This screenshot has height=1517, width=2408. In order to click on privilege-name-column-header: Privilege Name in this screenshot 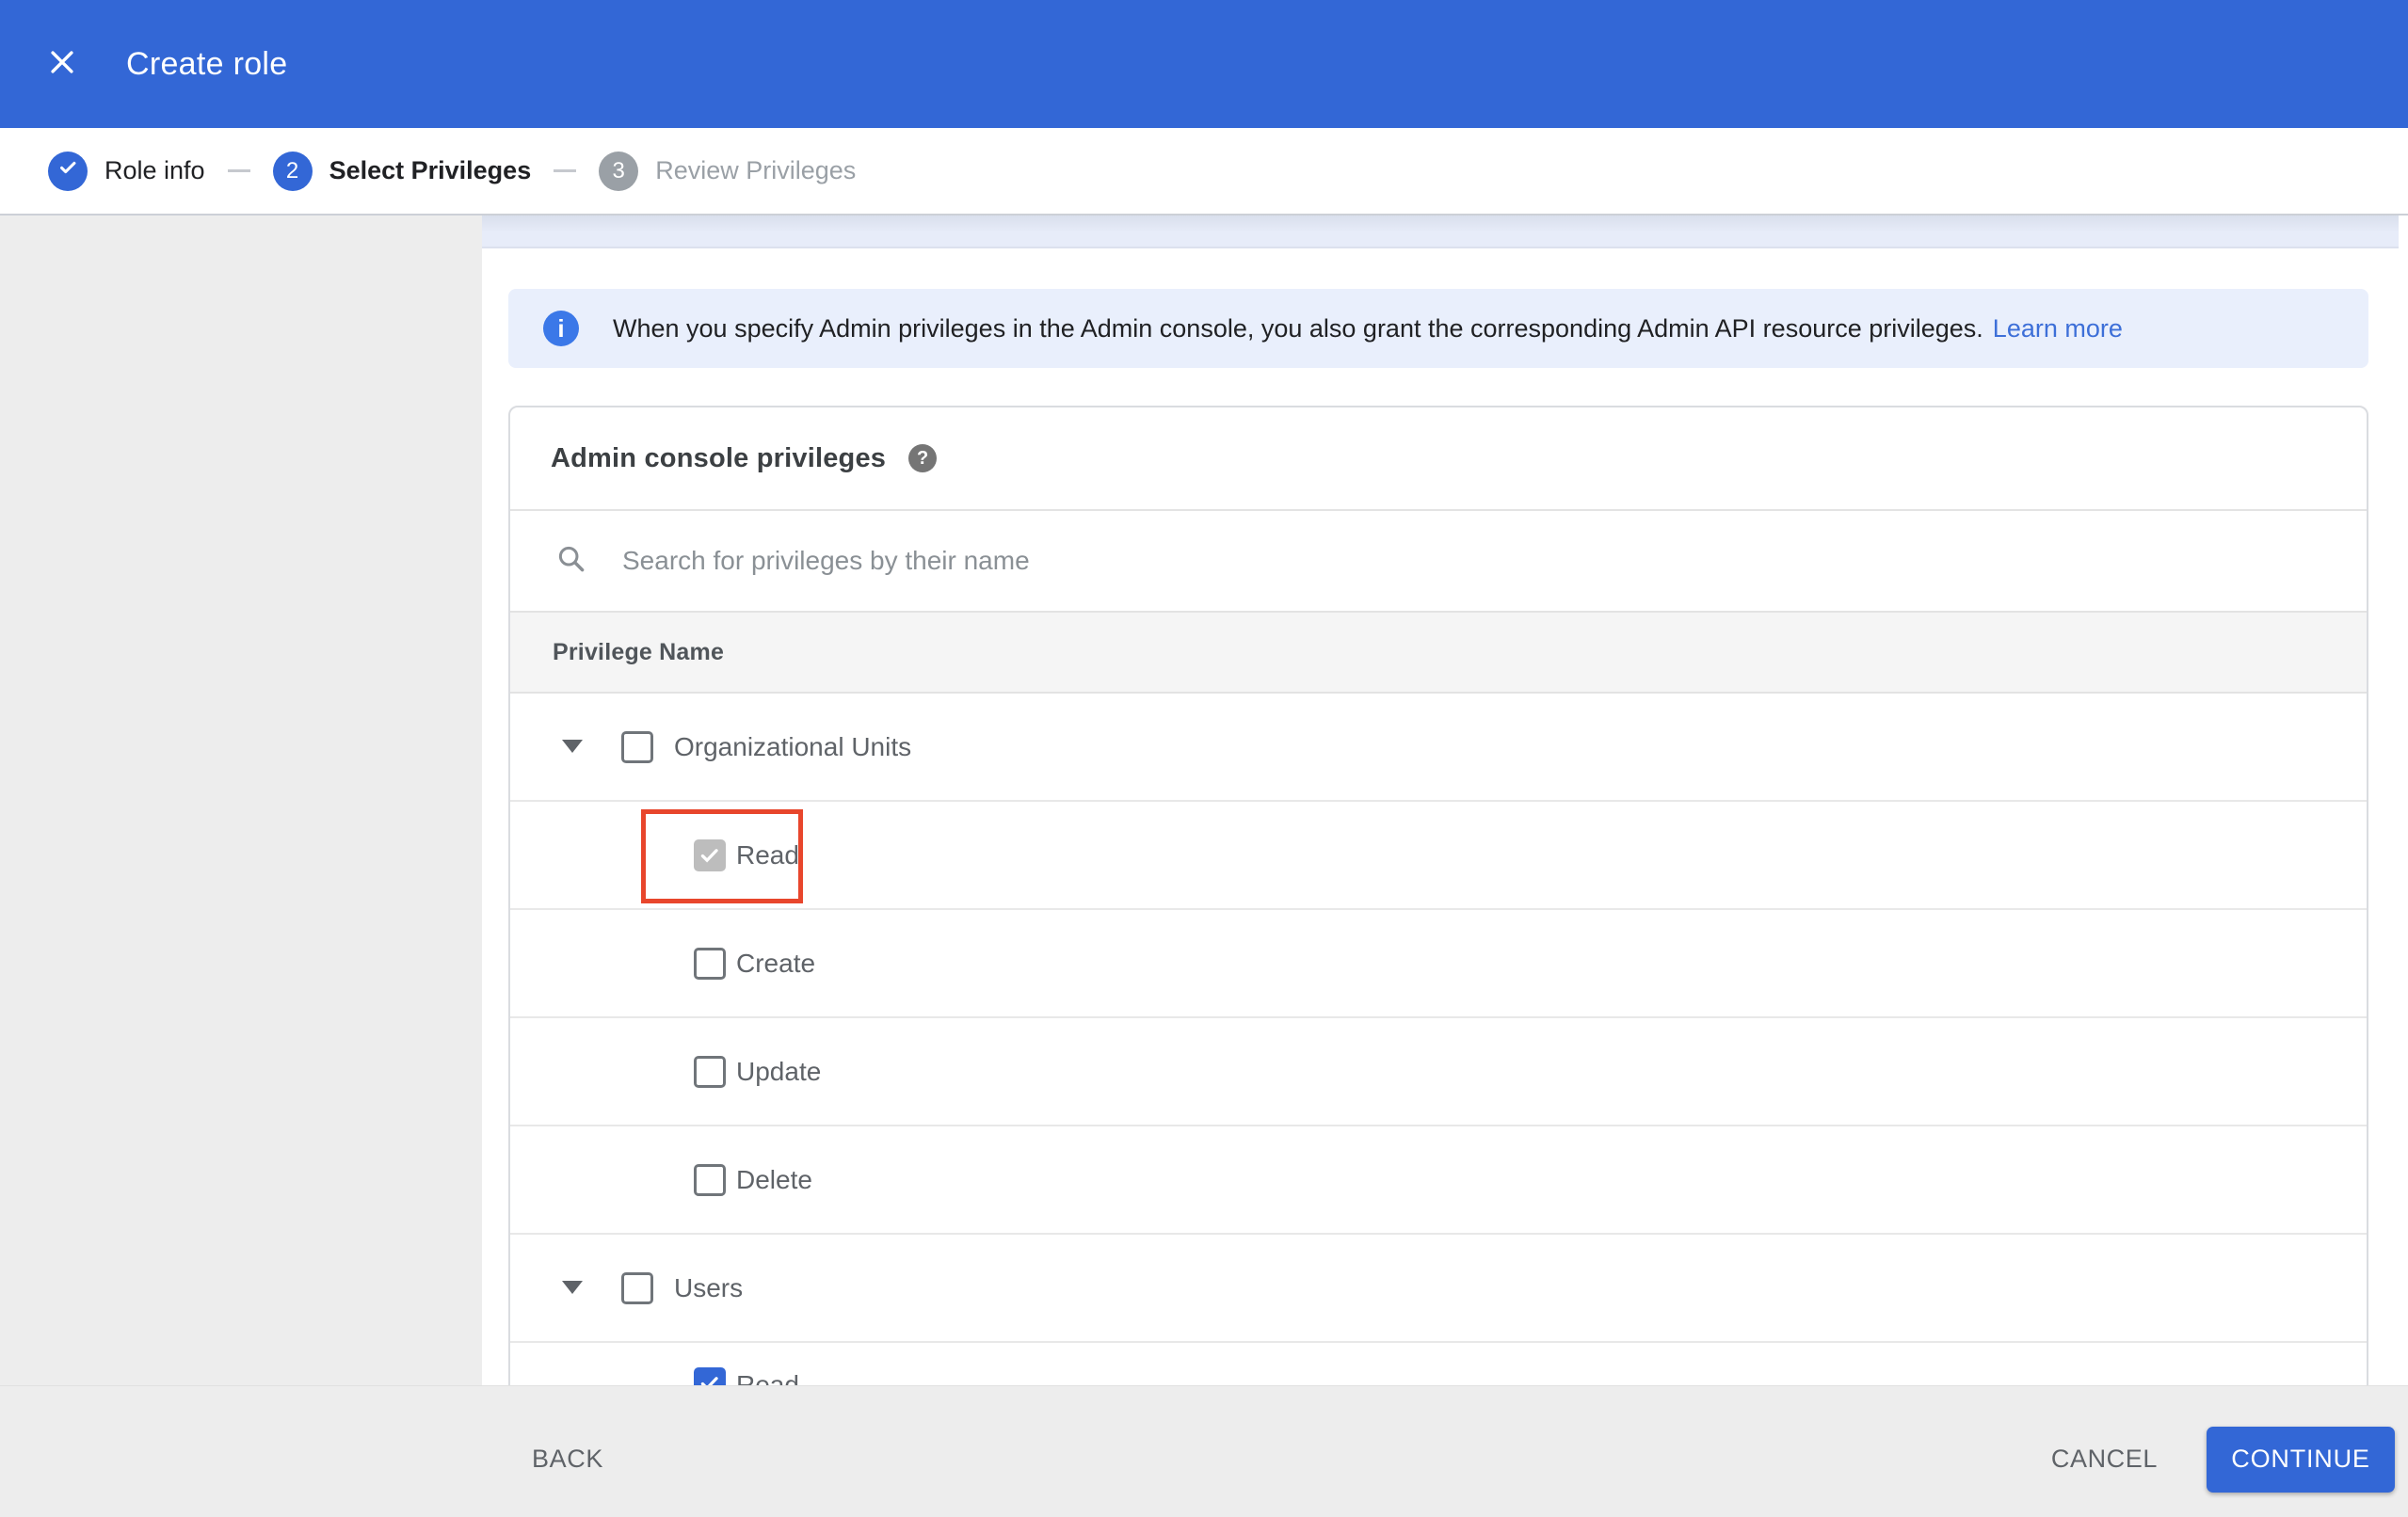, I will do `click(1439, 652)`.